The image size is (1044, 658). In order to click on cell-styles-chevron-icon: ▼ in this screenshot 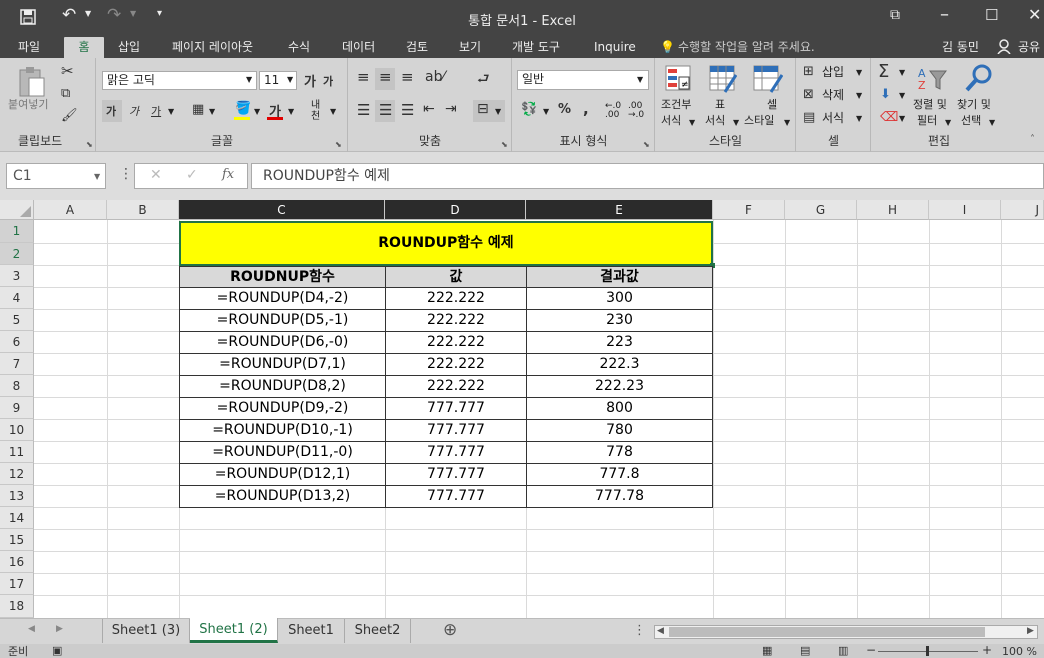, I will do `click(787, 122)`.